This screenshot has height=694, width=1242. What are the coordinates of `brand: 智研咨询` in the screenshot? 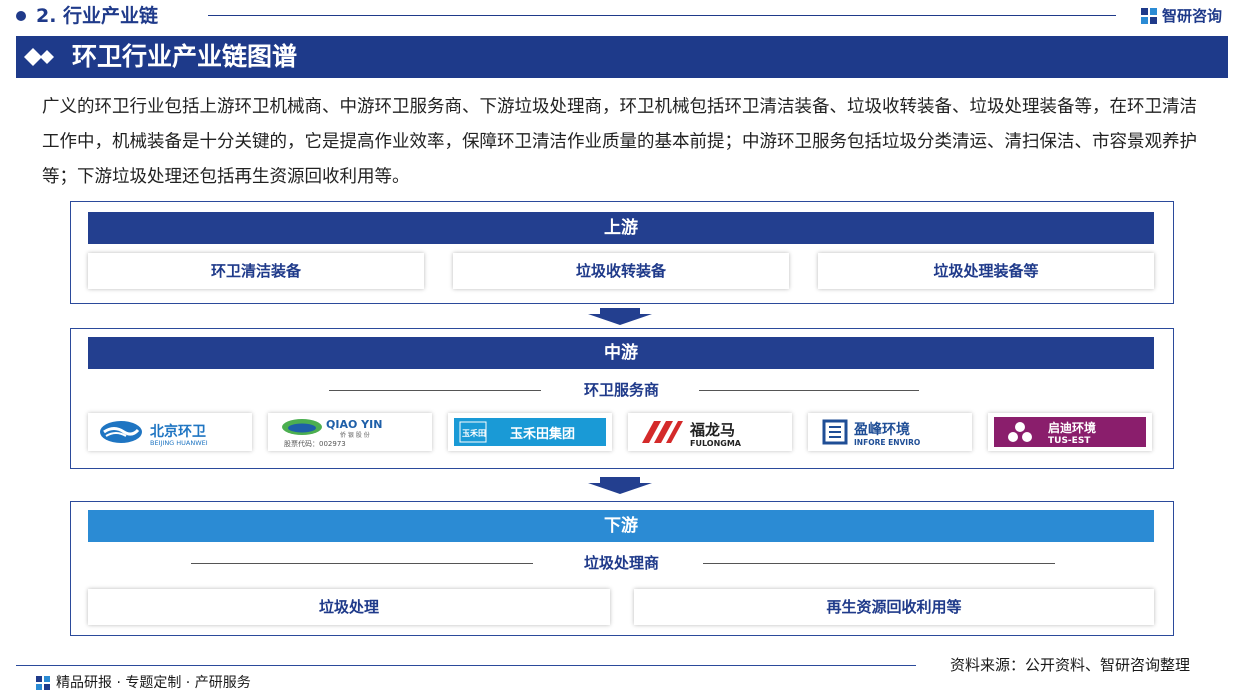 It's located at (1181, 15).